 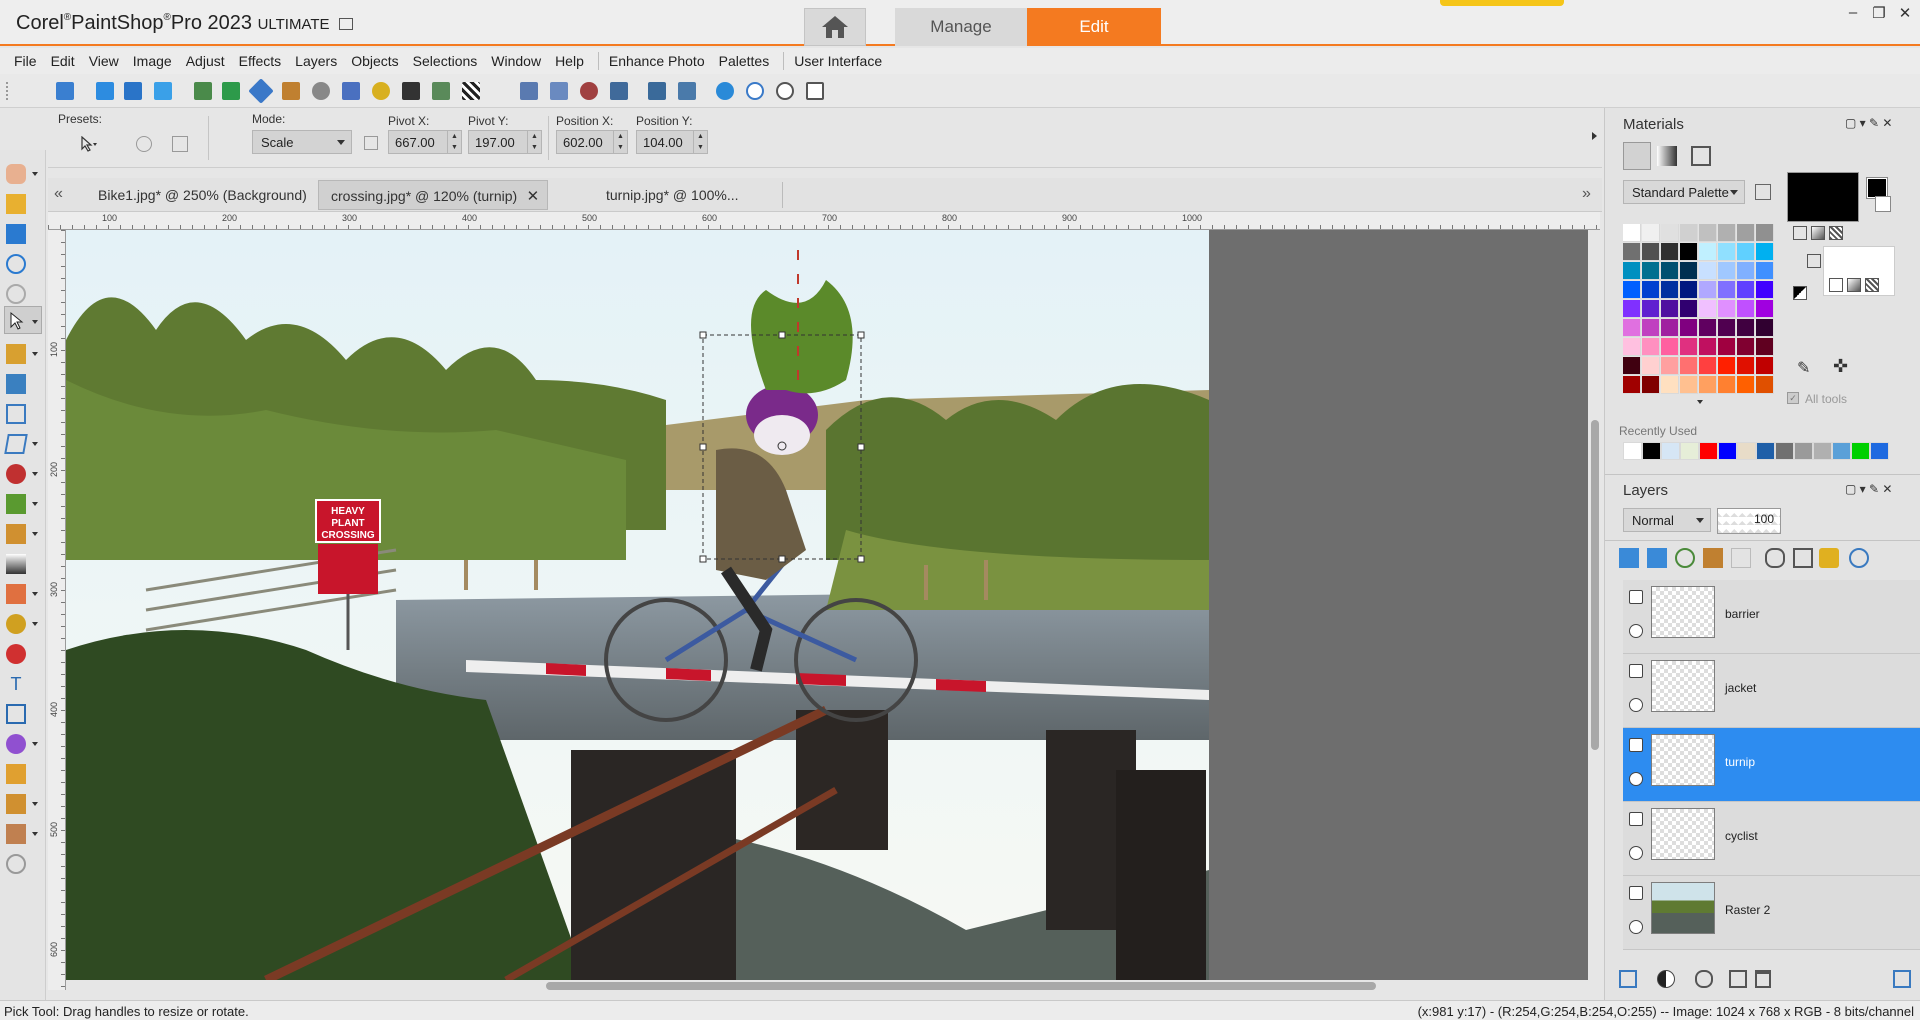 I want to click on menu-help: Help, so click(x=569, y=61).